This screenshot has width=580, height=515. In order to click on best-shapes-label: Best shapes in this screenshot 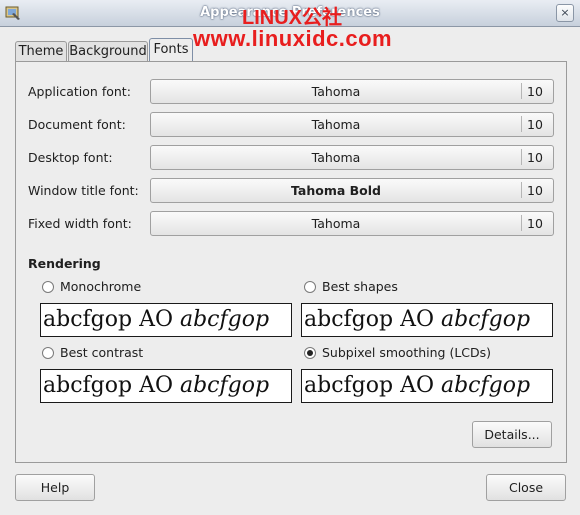, I will do `click(360, 286)`.